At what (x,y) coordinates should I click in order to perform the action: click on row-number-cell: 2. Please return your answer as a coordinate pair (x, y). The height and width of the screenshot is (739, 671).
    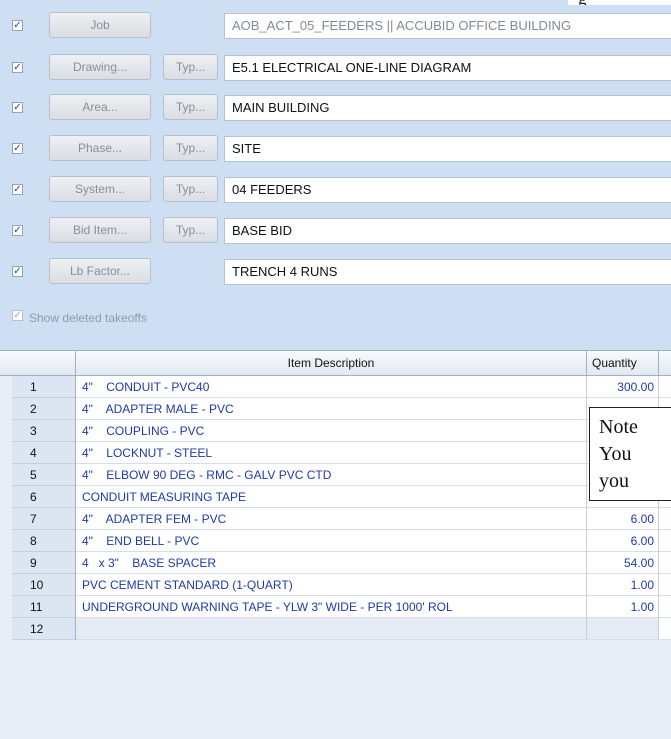
    Looking at the image, I should click on (44, 409).